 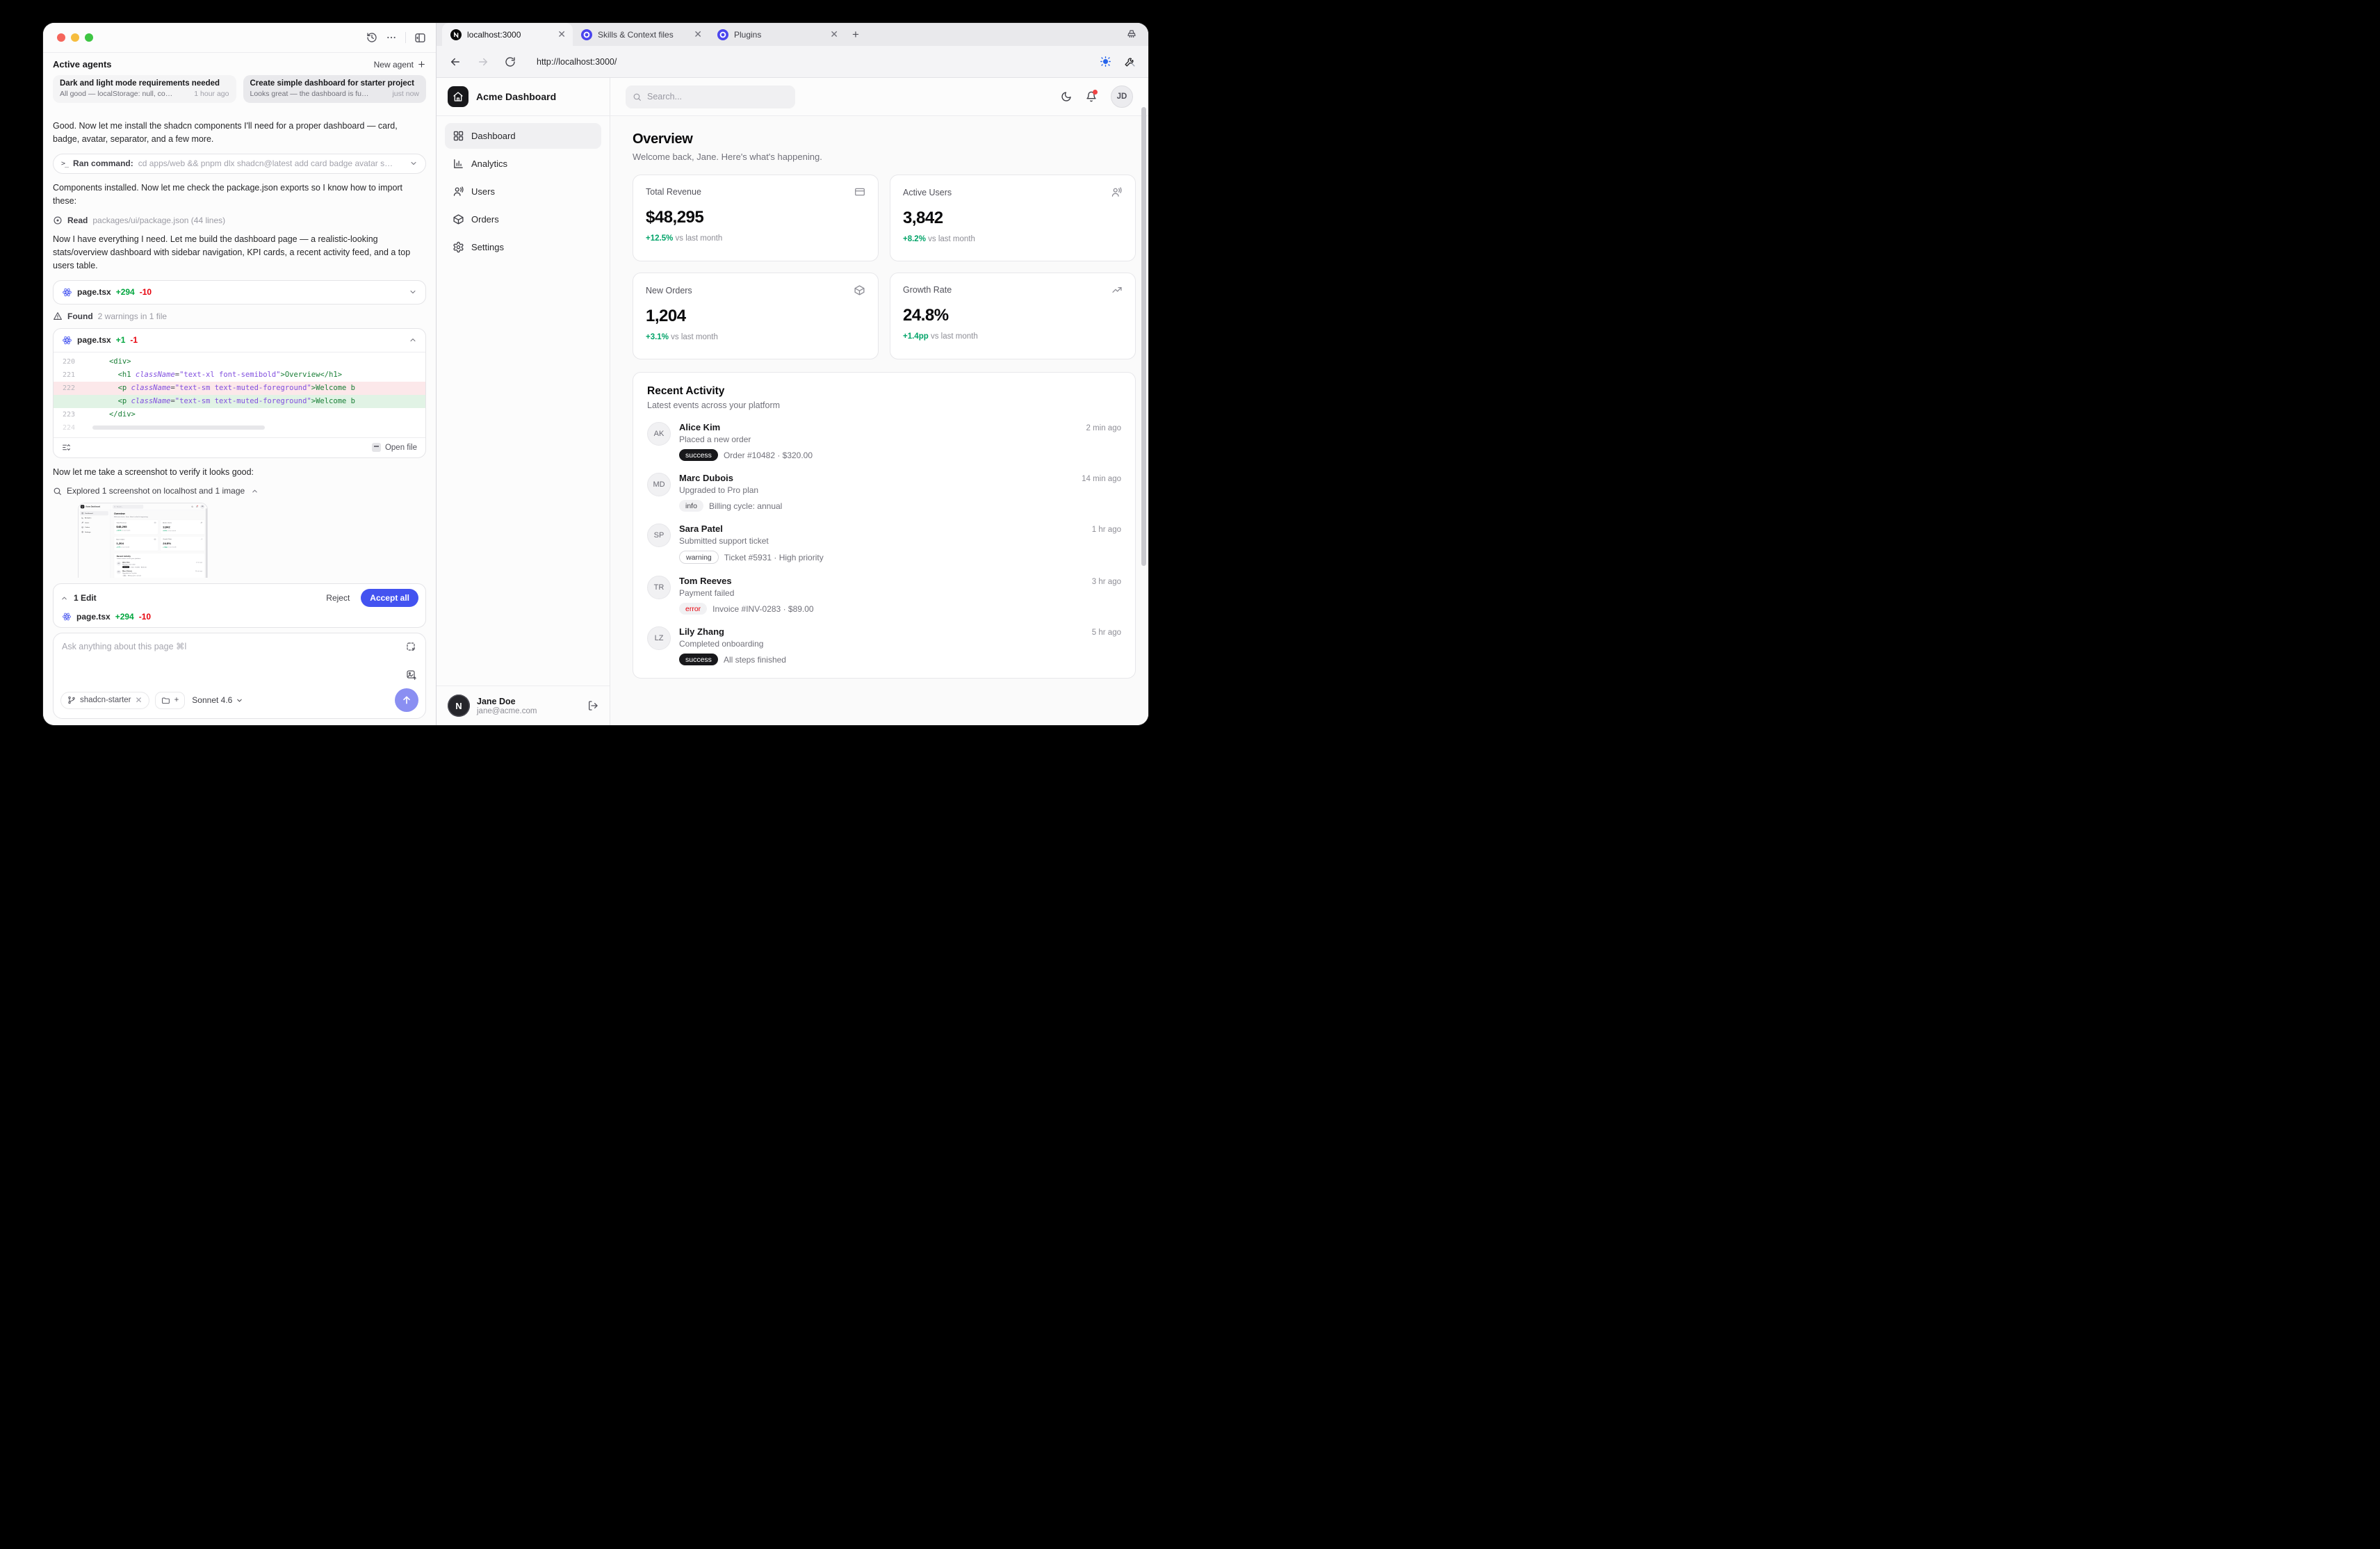 What do you see at coordinates (507, 34) in the screenshot?
I see `browser-tab: localhost:3000 ✕` at bounding box center [507, 34].